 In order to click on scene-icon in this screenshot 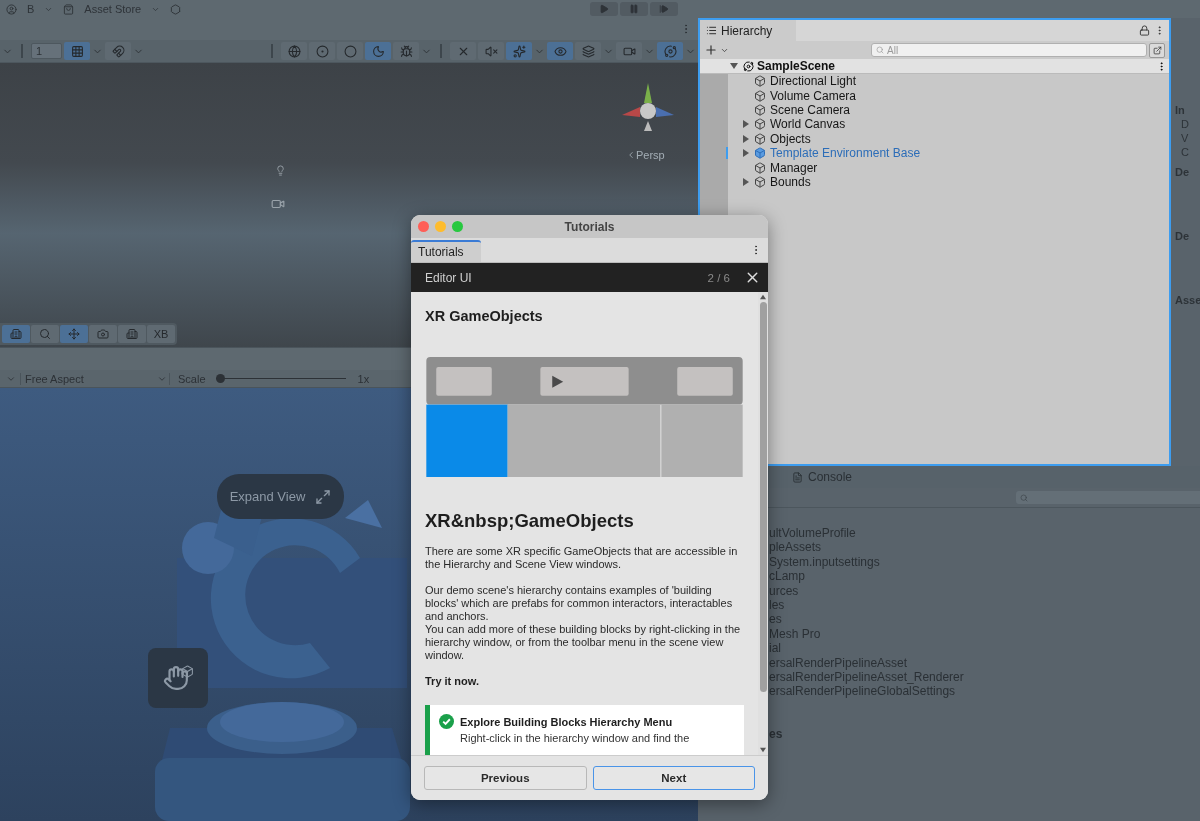, I will do `click(748, 66)`.